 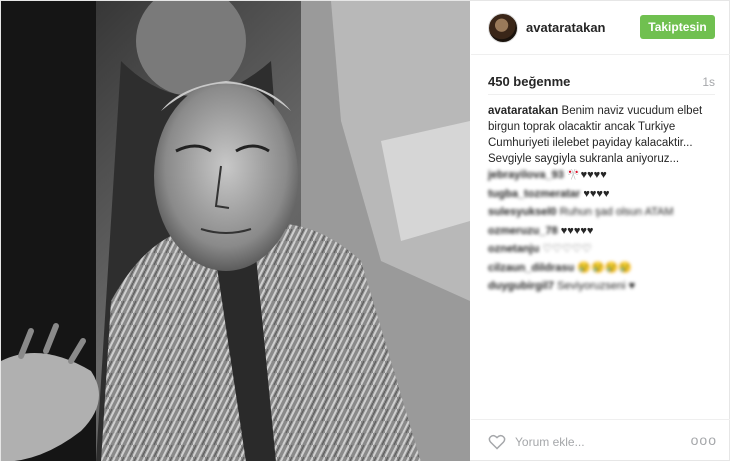 I want to click on comment-username: duygubirgil7, so click(x=521, y=286).